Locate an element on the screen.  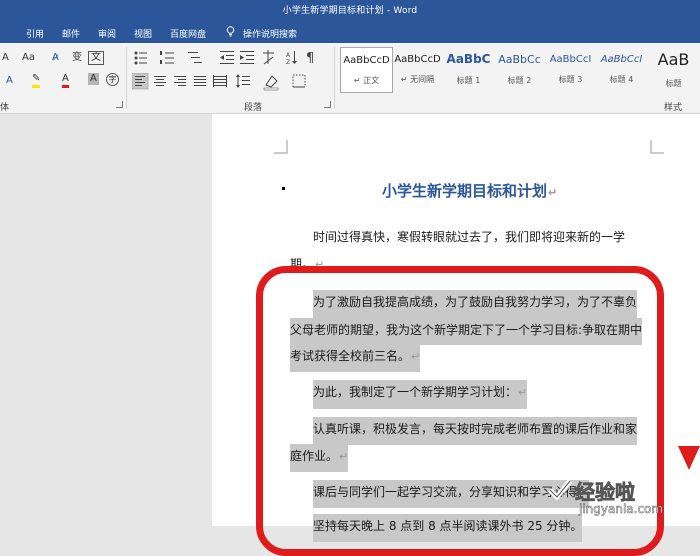
paragraph-mark-bullet is located at coordinates (283, 188).